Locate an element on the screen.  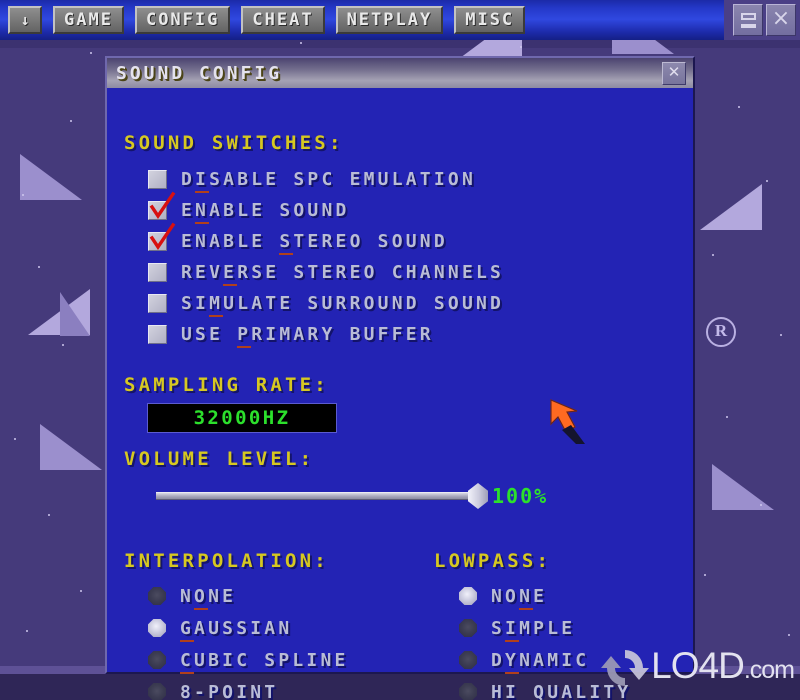
checkbox-label: DISABLE SPC EMULATION is located at coordinates (328, 180).